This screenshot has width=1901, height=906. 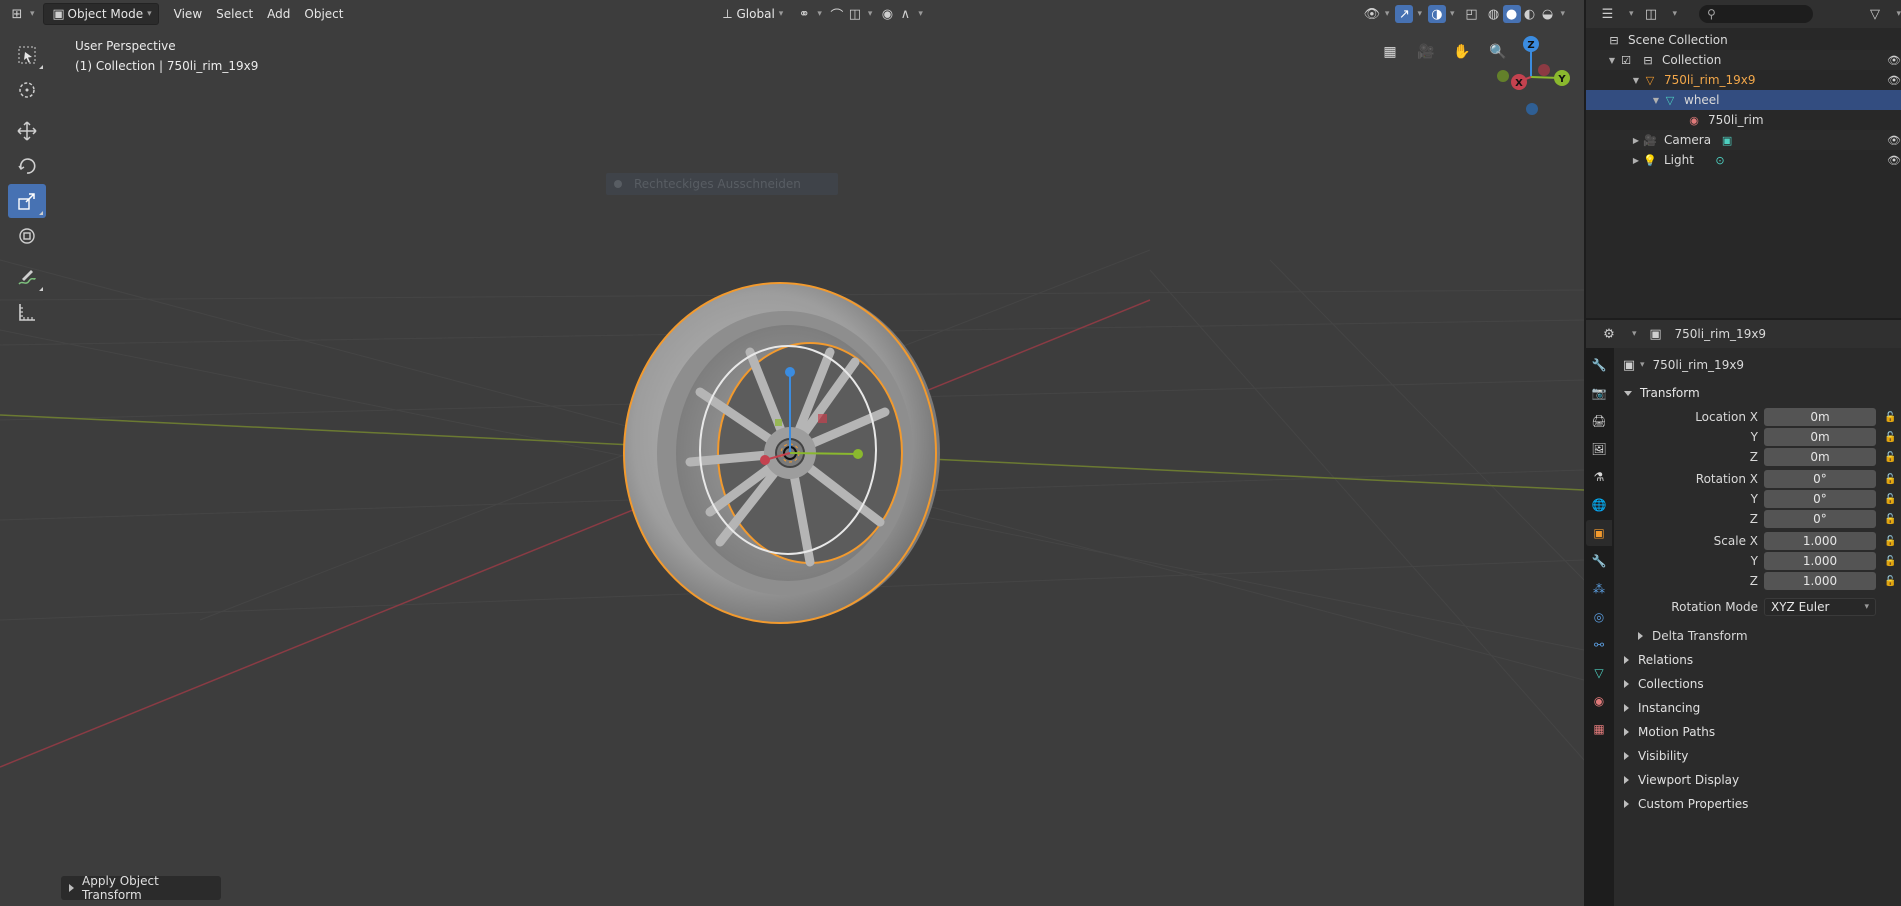 What do you see at coordinates (1757, 684) in the screenshot?
I see `panel-collections: Collections` at bounding box center [1757, 684].